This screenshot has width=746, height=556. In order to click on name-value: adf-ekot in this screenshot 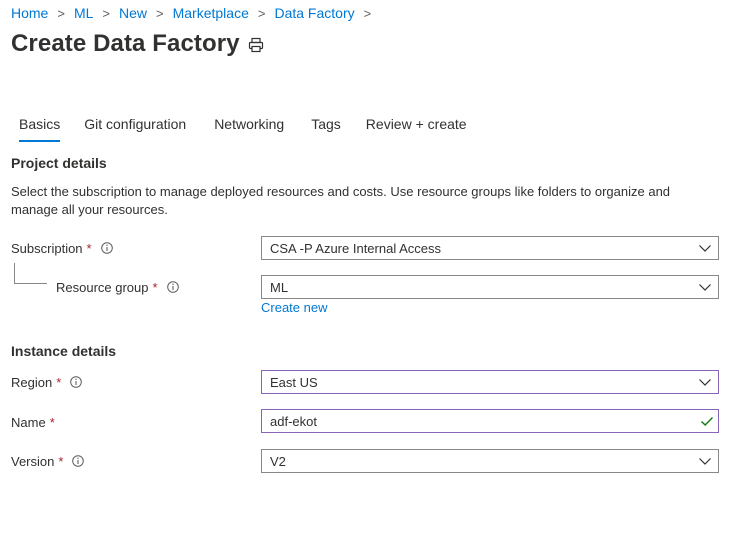, I will do `click(293, 421)`.